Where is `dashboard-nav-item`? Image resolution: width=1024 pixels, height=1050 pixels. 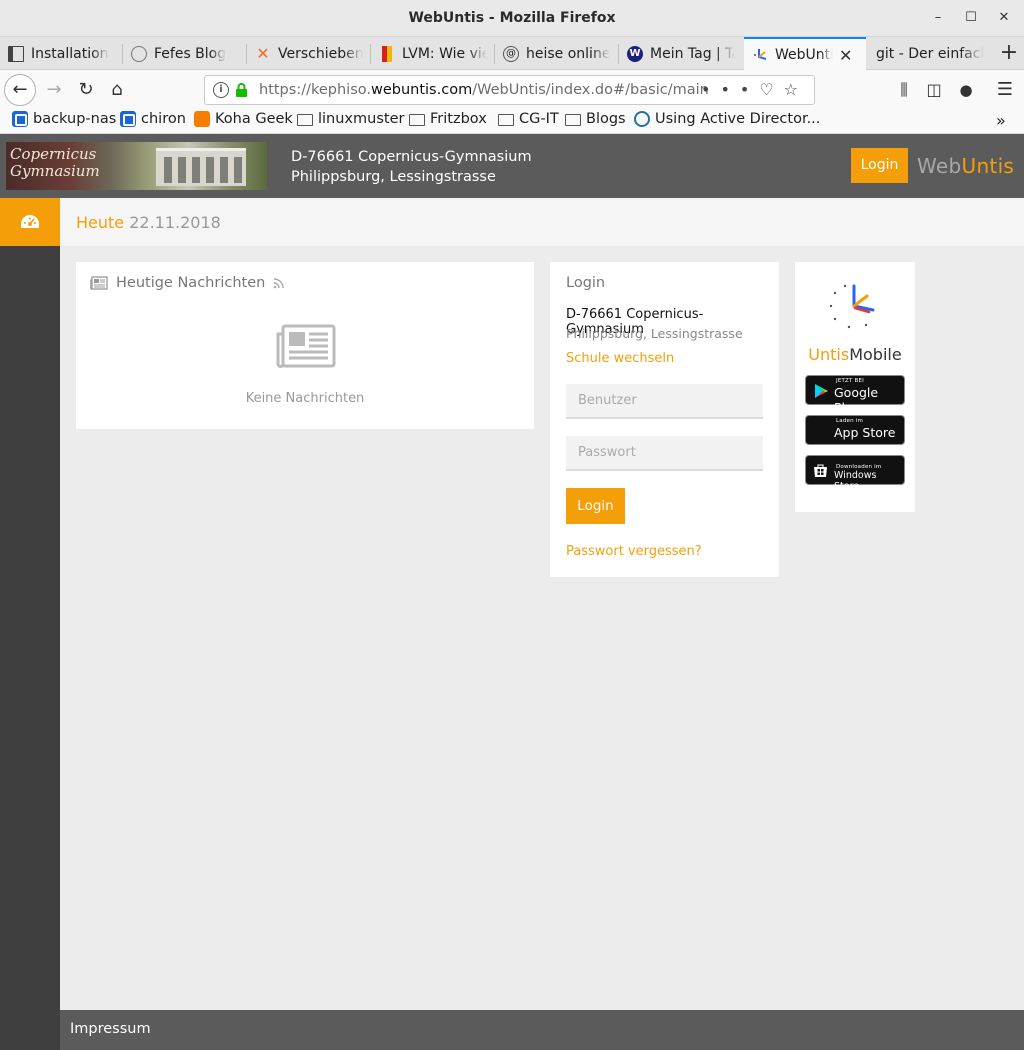
dashboard-nav-item is located at coordinates (30, 222).